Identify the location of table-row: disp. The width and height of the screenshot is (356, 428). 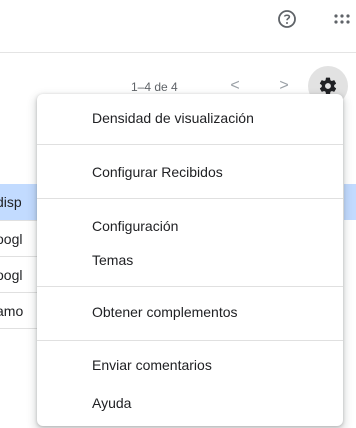
(20, 202).